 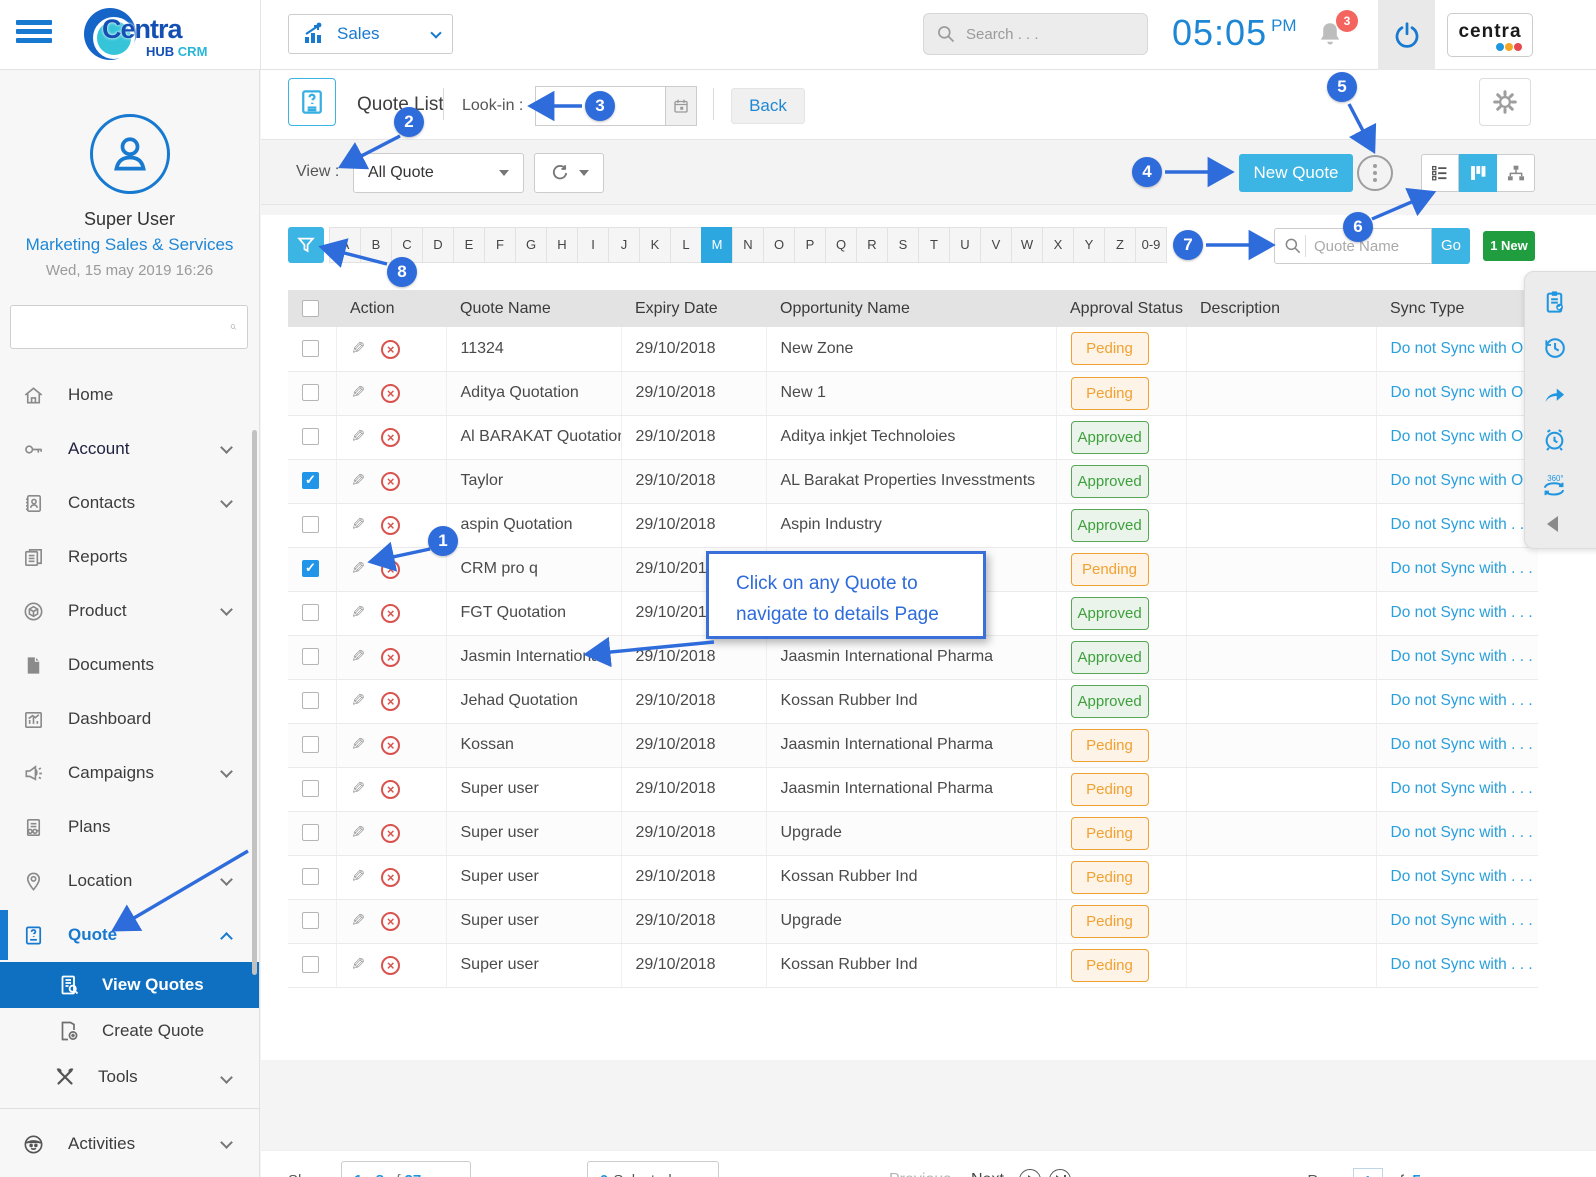 I want to click on alphabet-letter: N, so click(x=748, y=245).